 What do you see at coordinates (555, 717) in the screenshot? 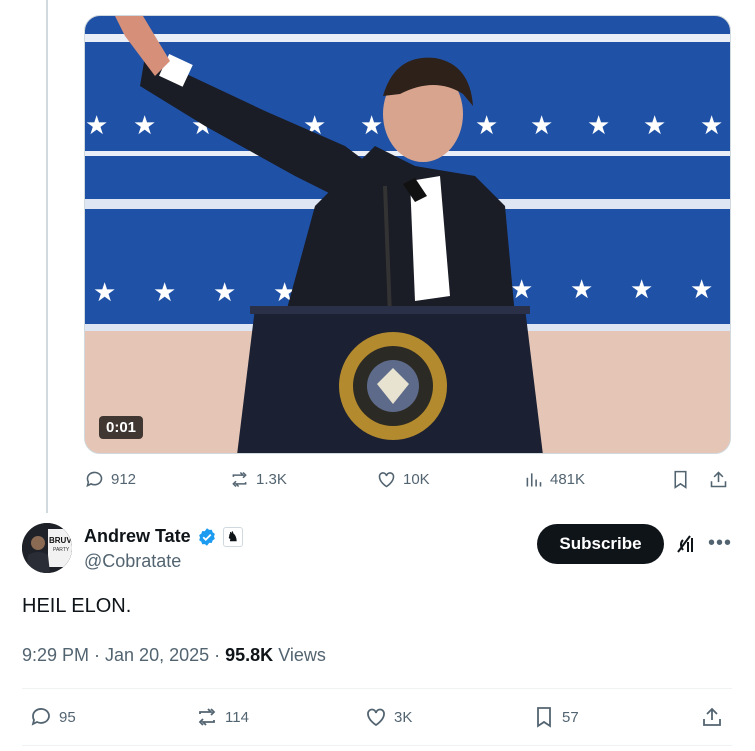
I see `bookmark-button: 57` at bounding box center [555, 717].